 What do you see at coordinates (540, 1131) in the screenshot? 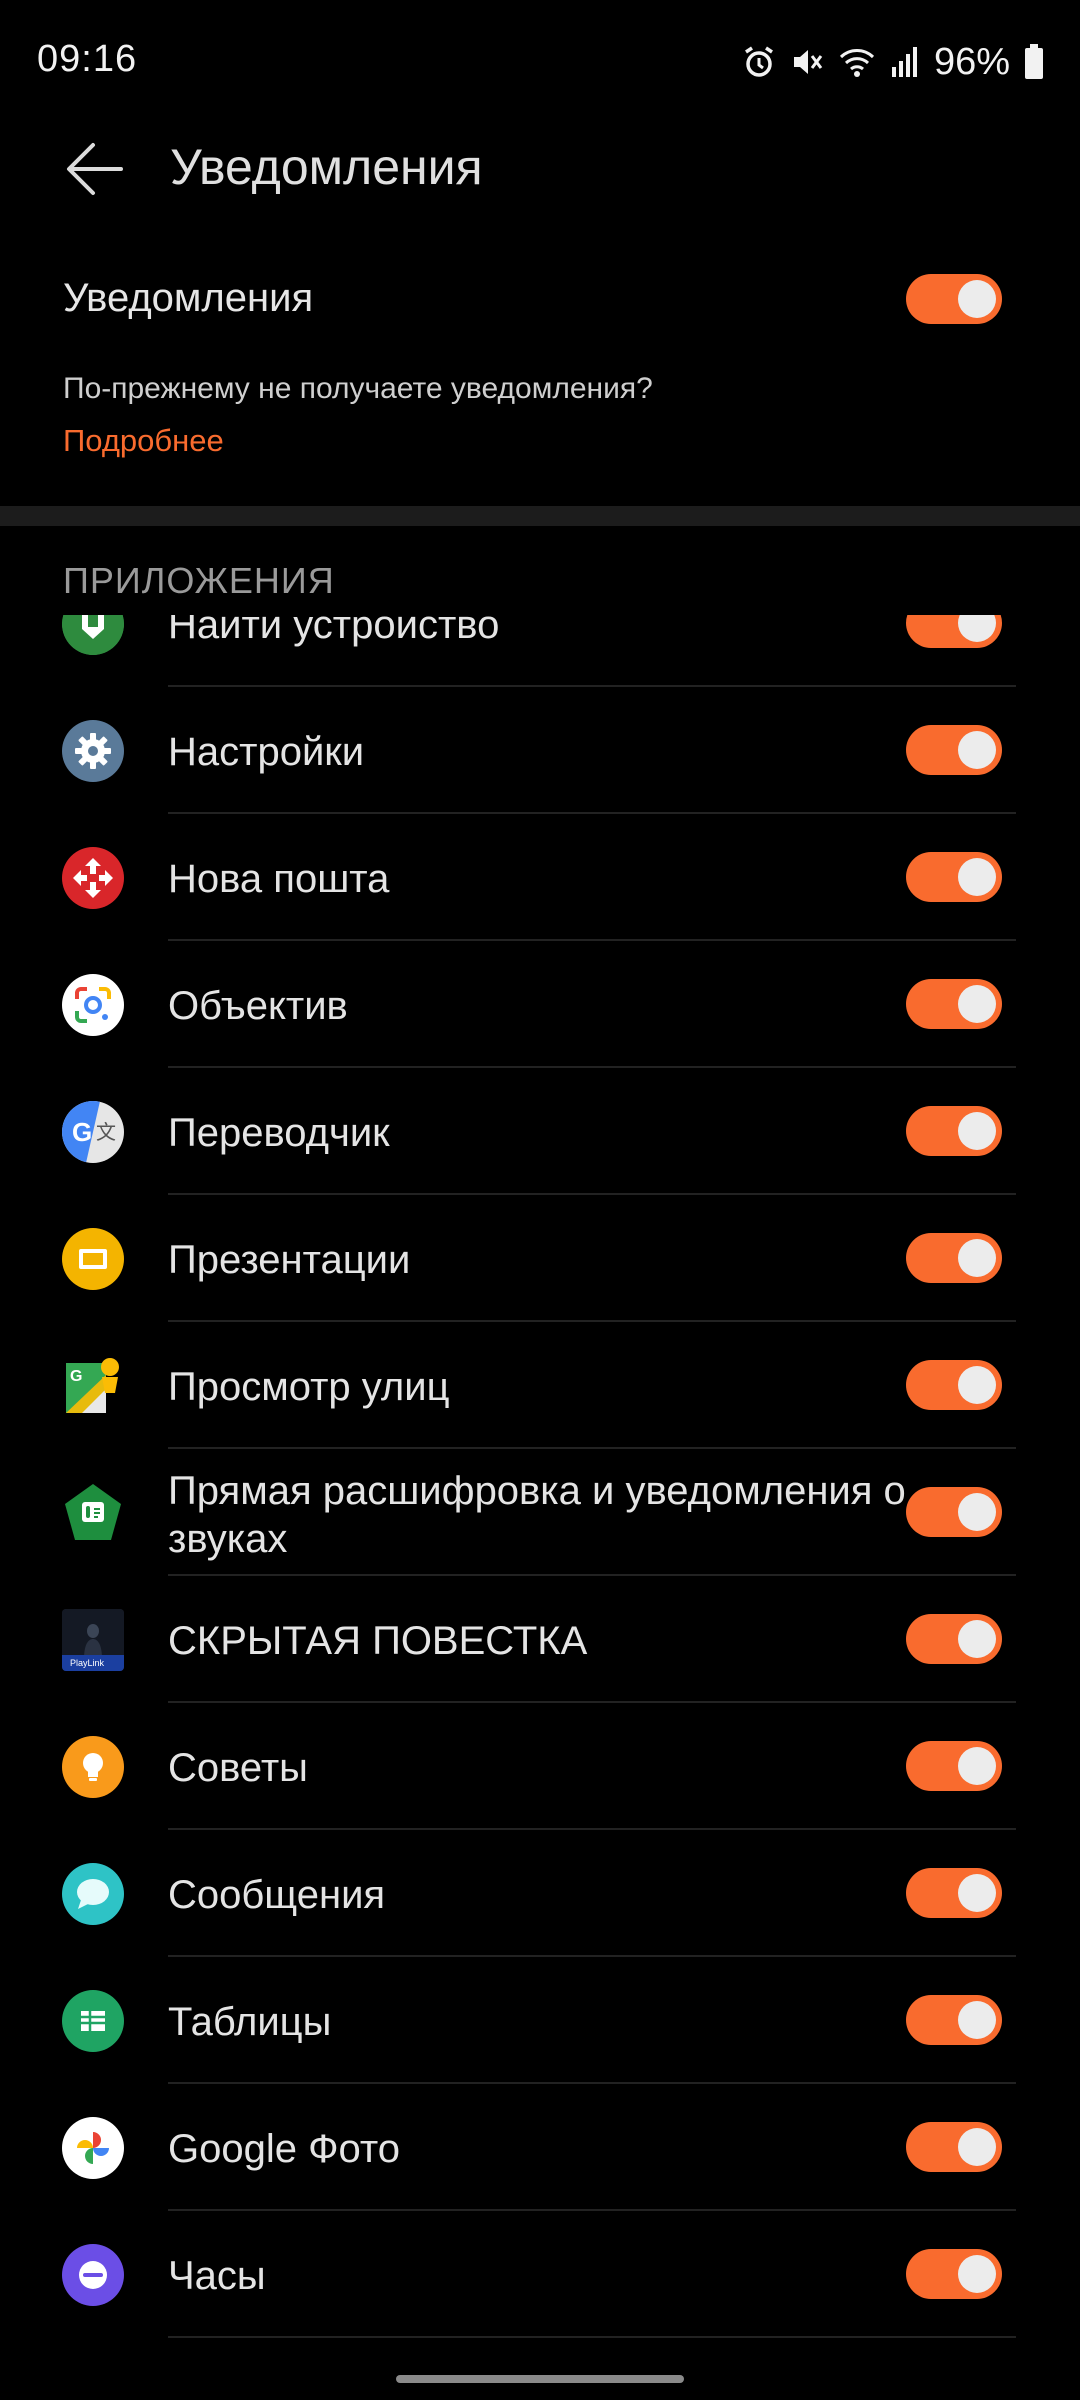
I see `list-item: G文 Переводчик` at bounding box center [540, 1131].